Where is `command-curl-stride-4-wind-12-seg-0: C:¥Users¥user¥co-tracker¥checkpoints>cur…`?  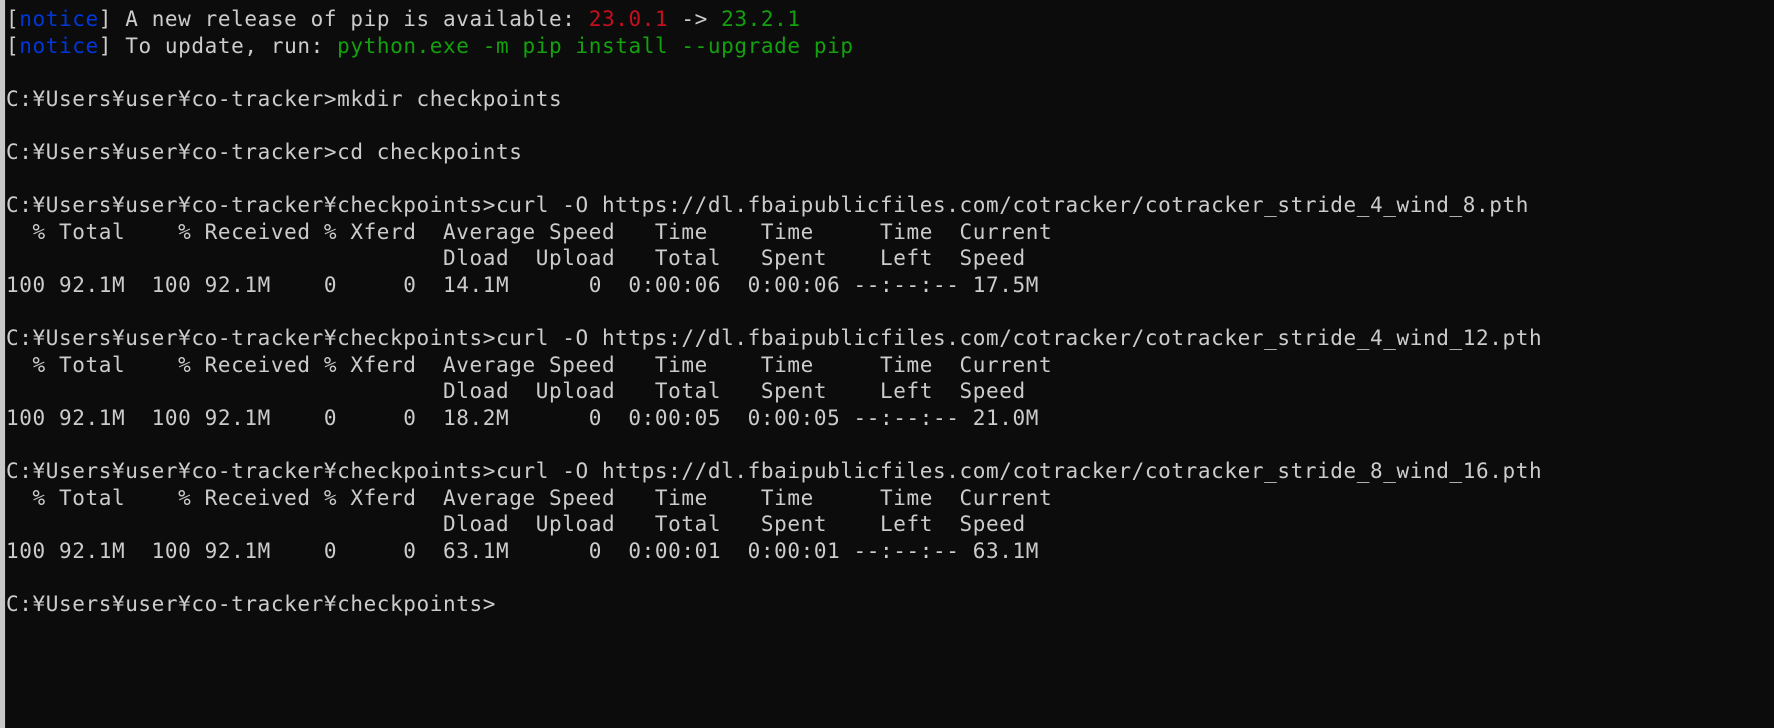 command-curl-stride-4-wind-12-seg-0: C:¥Users¥user¥co-tracker¥checkpoints>cur… is located at coordinates (774, 338).